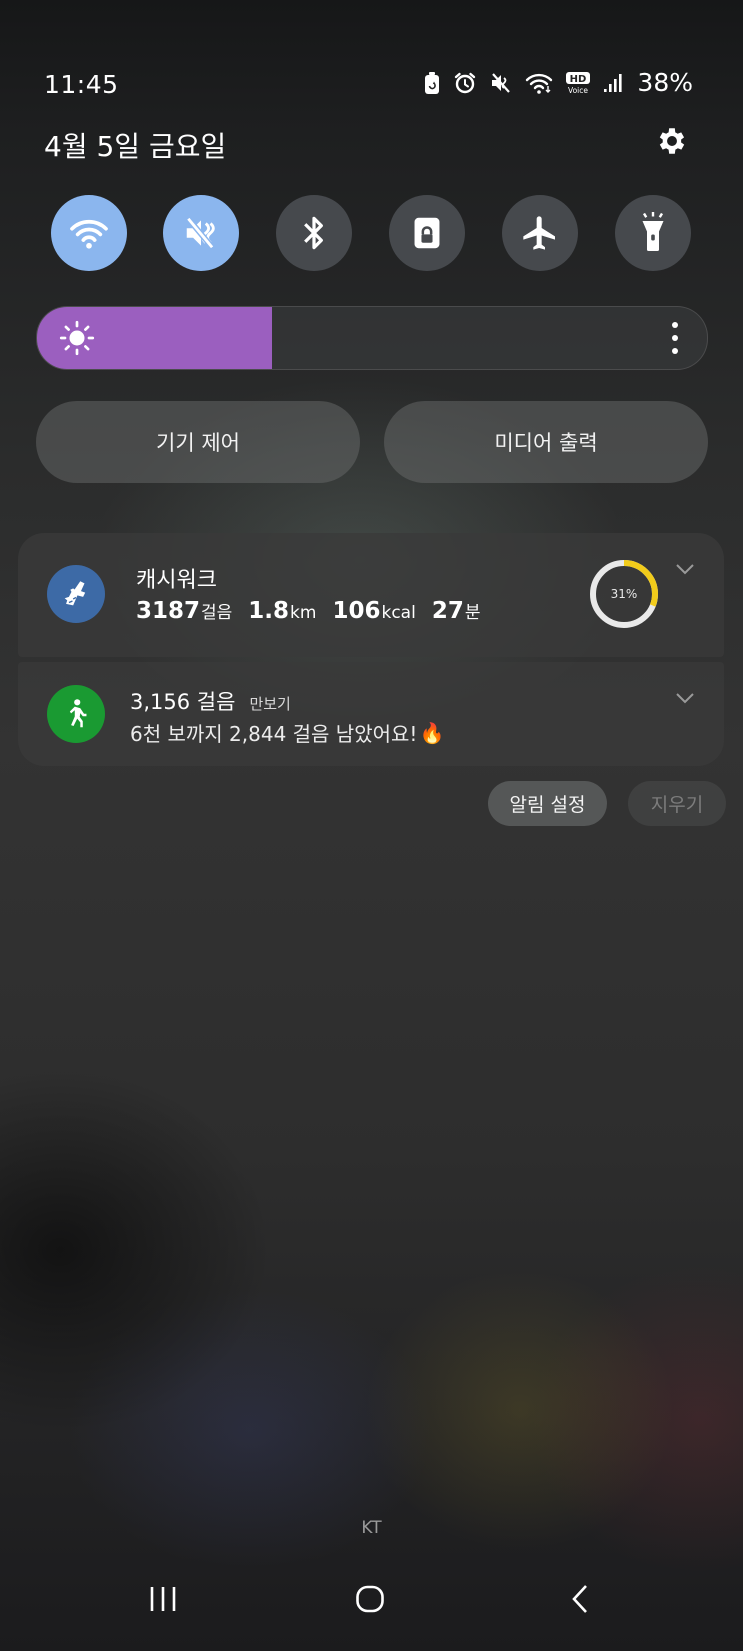 The width and height of the screenshot is (743, 1651). I want to click on calories-stat: 106 kcal, so click(374, 611).